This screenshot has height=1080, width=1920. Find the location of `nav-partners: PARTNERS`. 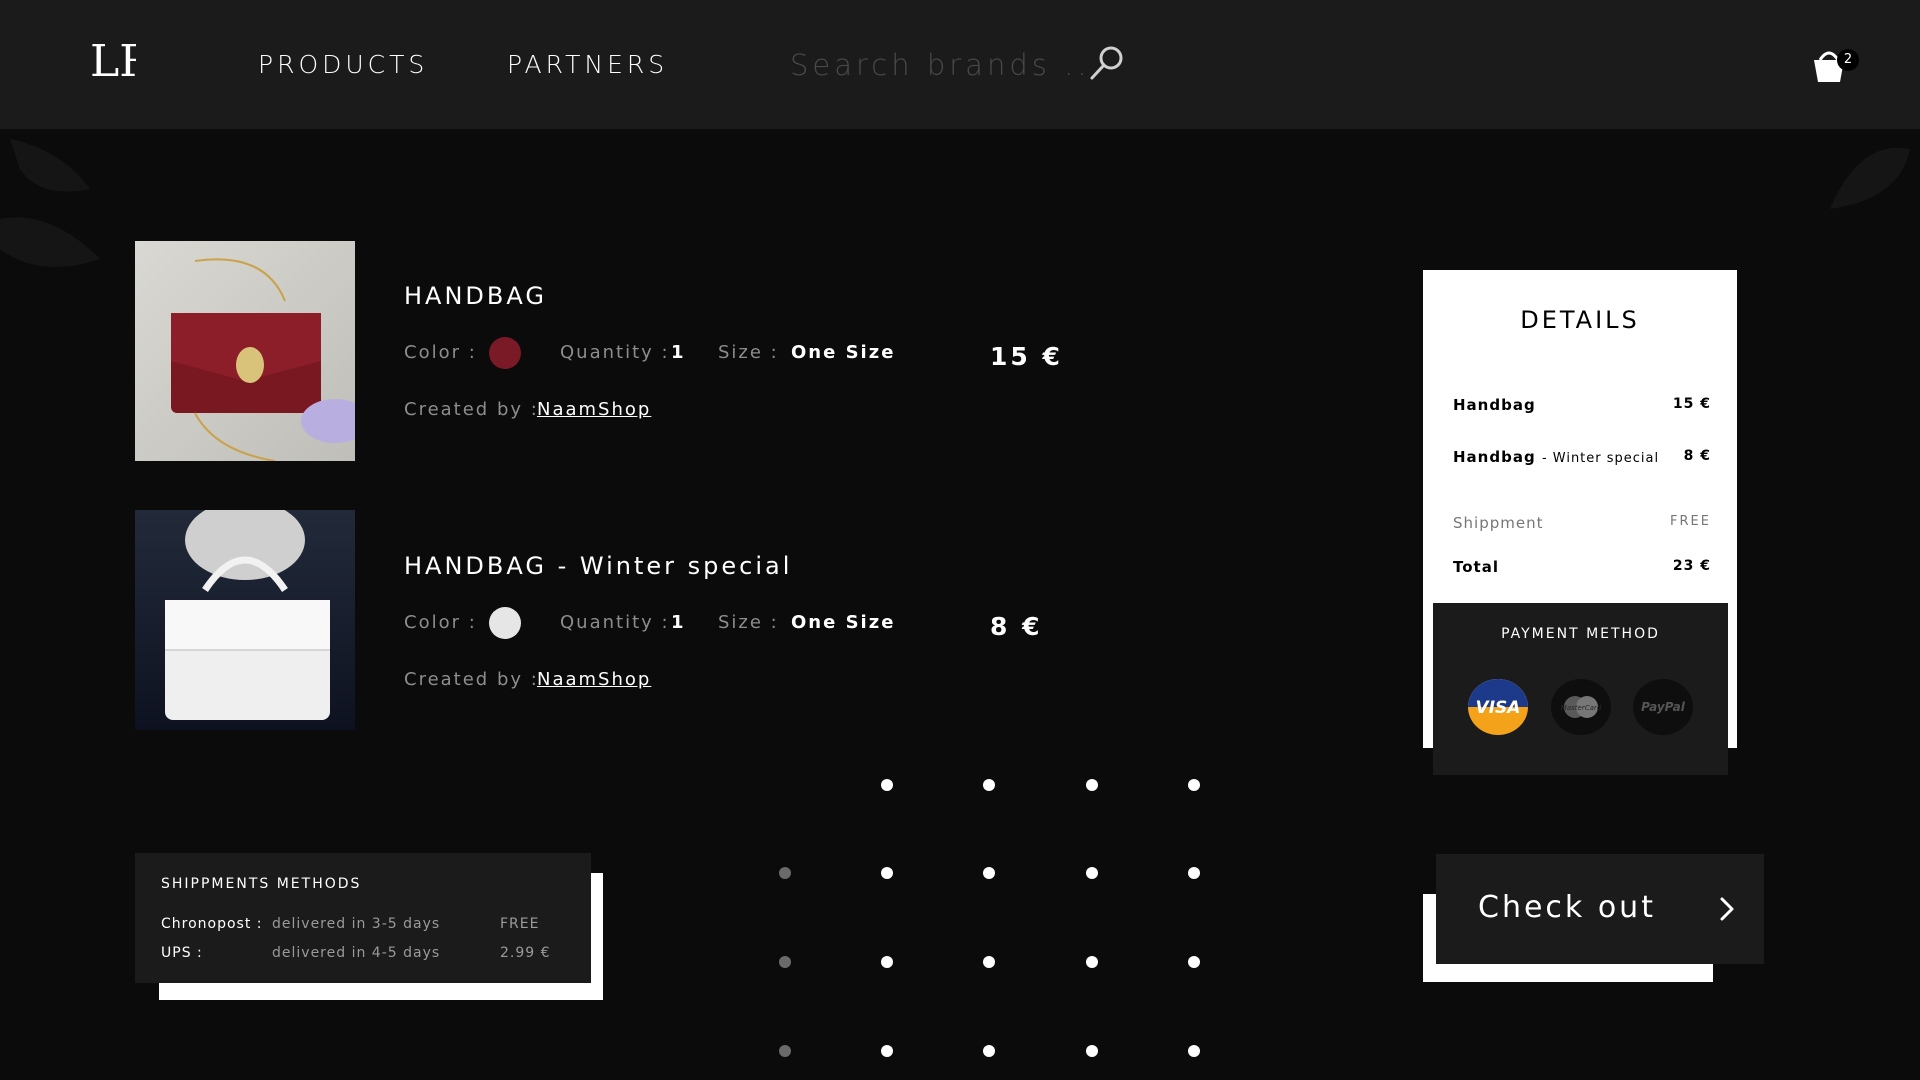

nav-partners: PARTNERS is located at coordinates (587, 64).